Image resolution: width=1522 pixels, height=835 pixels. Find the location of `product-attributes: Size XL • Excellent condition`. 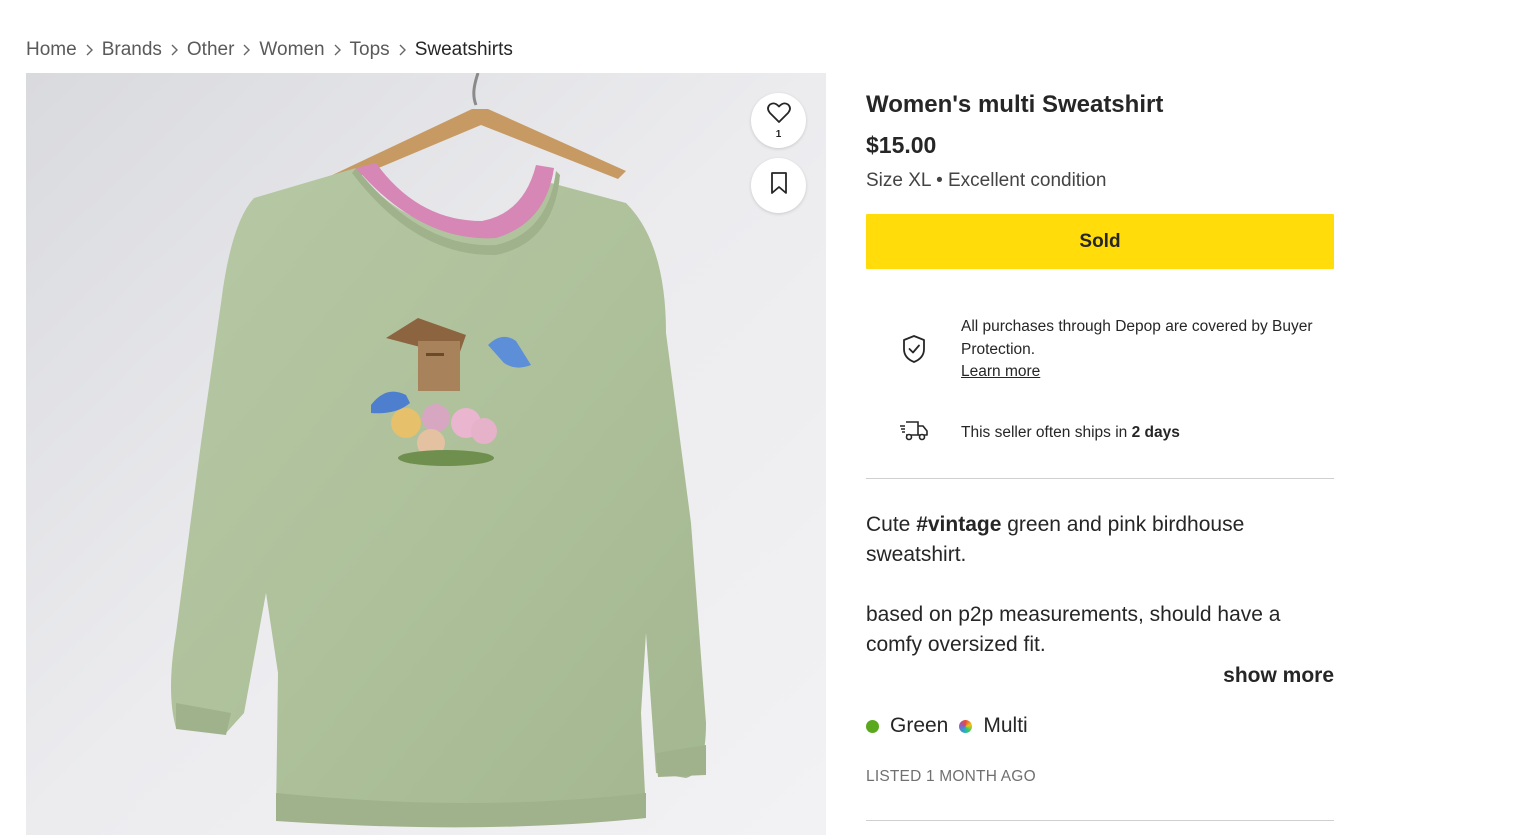

product-attributes: Size XL • Excellent condition is located at coordinates (1100, 181).